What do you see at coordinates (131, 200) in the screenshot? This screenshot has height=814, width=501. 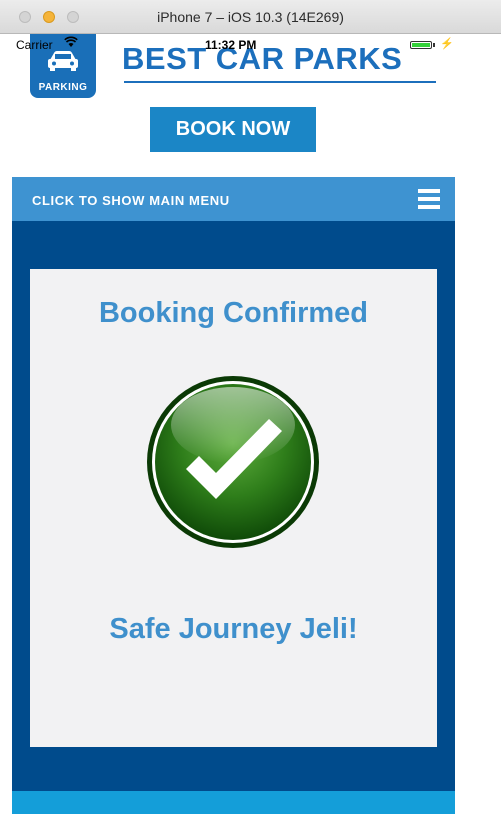 I see `menu-toggle-label: CLICK TO SHOW MAIN MENU` at bounding box center [131, 200].